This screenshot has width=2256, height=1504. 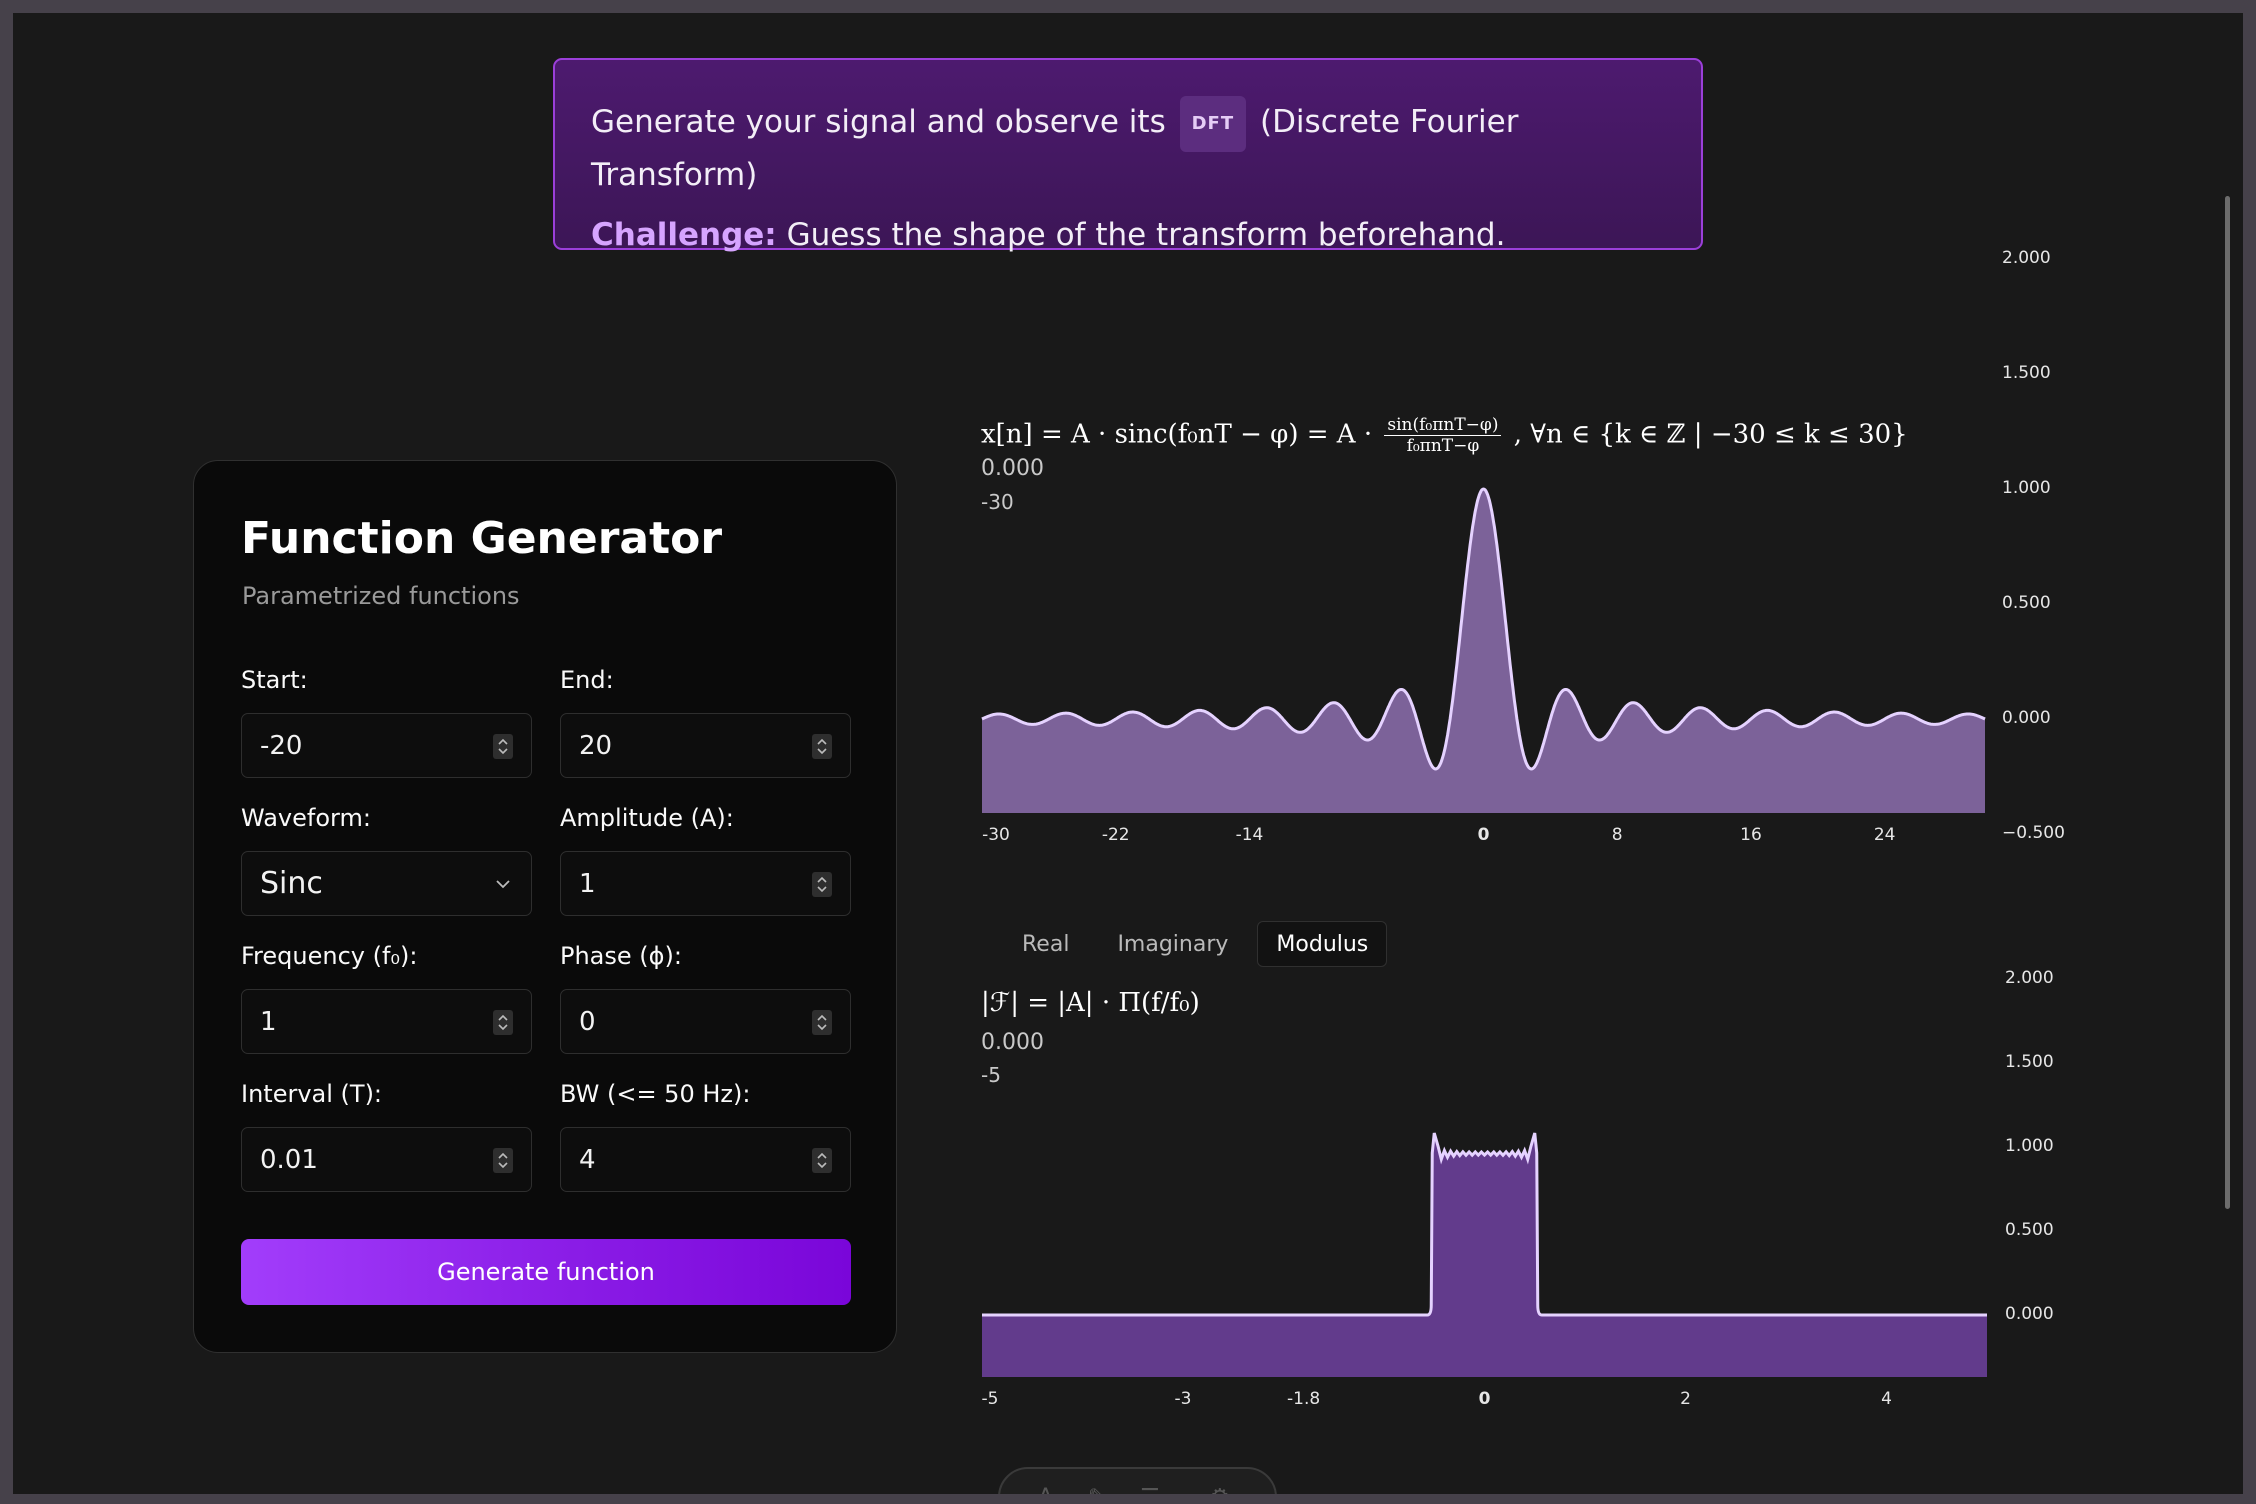 I want to click on y-tick-label: 1.500, so click(x=2029, y=1062).